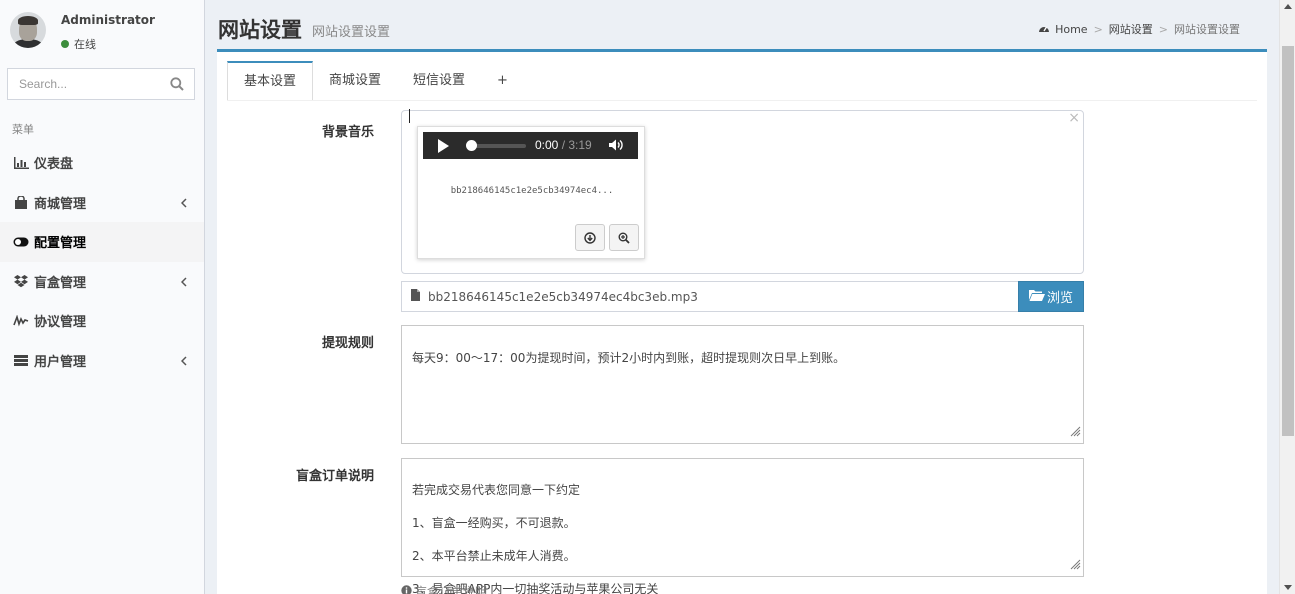 This screenshot has height=594, width=1295. Describe the element at coordinates (494, 522) in the screenshot. I see `blindbox-order-line: 1、盲盒一经购买，不可退款。` at that location.